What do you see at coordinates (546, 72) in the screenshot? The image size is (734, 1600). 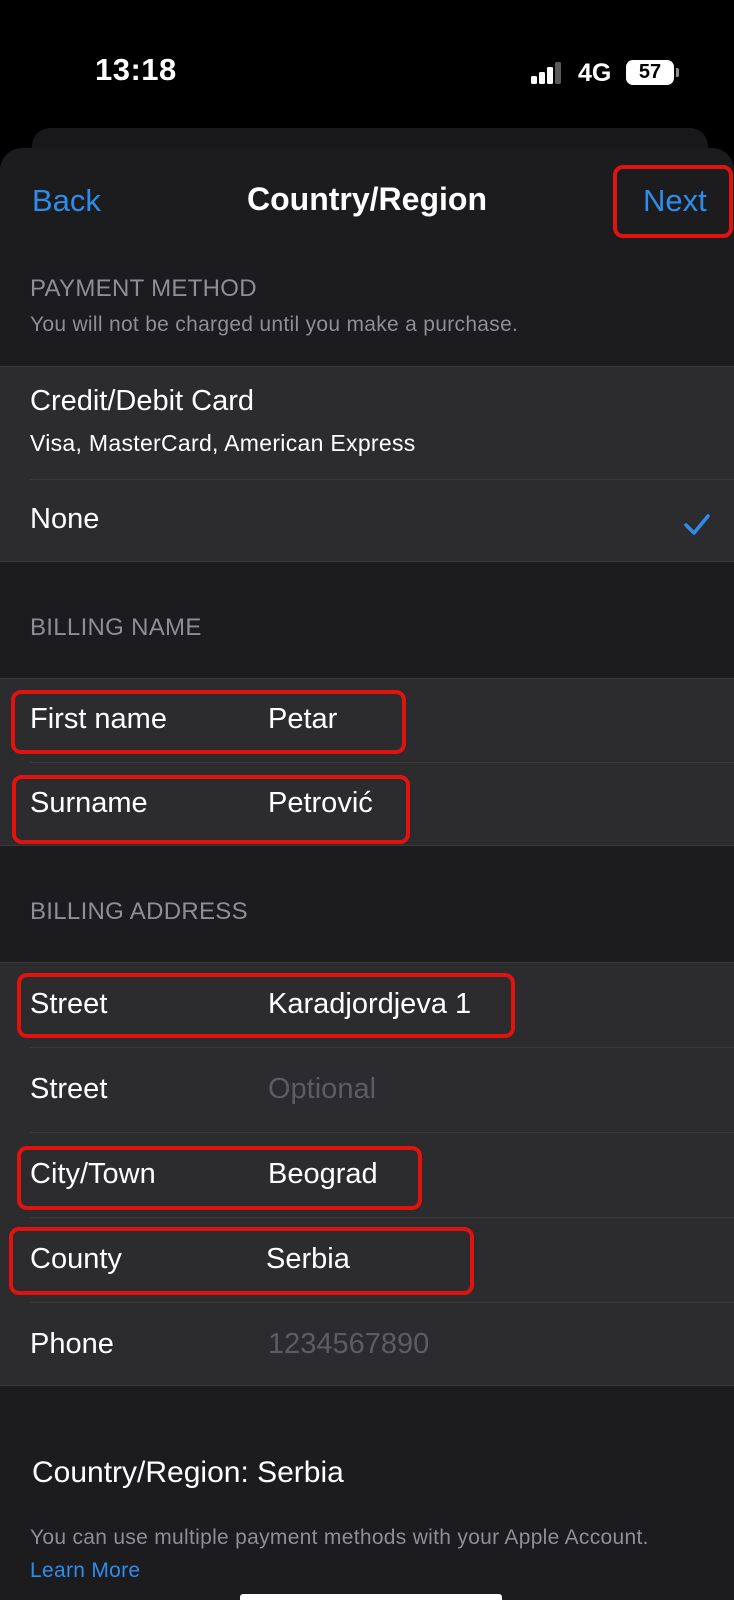 I see `signal-icon` at bounding box center [546, 72].